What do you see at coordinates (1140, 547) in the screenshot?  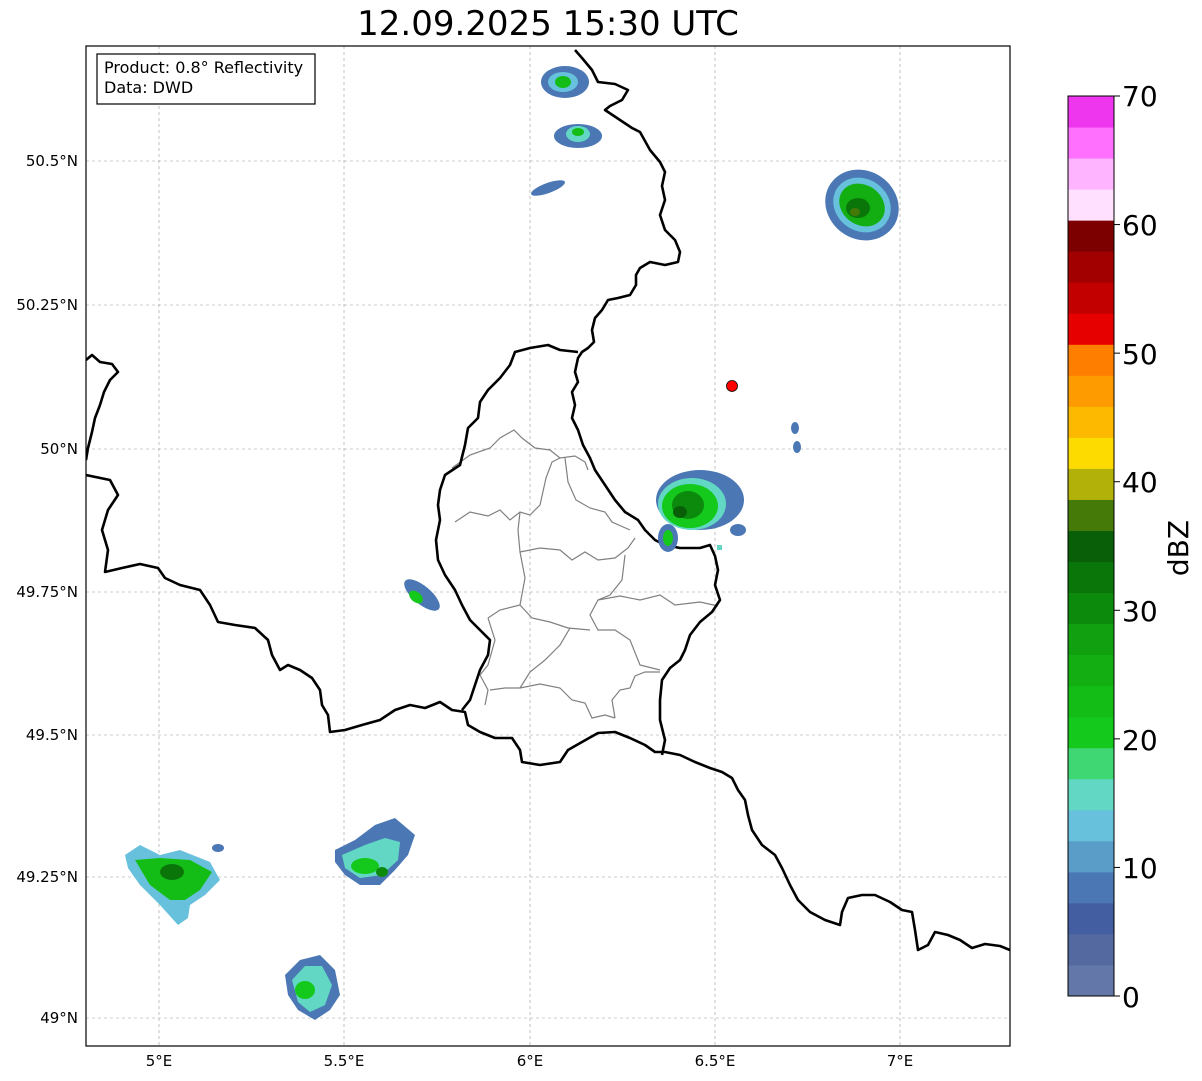 I see `colorbar-ticks: 0 10 20 30 40 50 60 70` at bounding box center [1140, 547].